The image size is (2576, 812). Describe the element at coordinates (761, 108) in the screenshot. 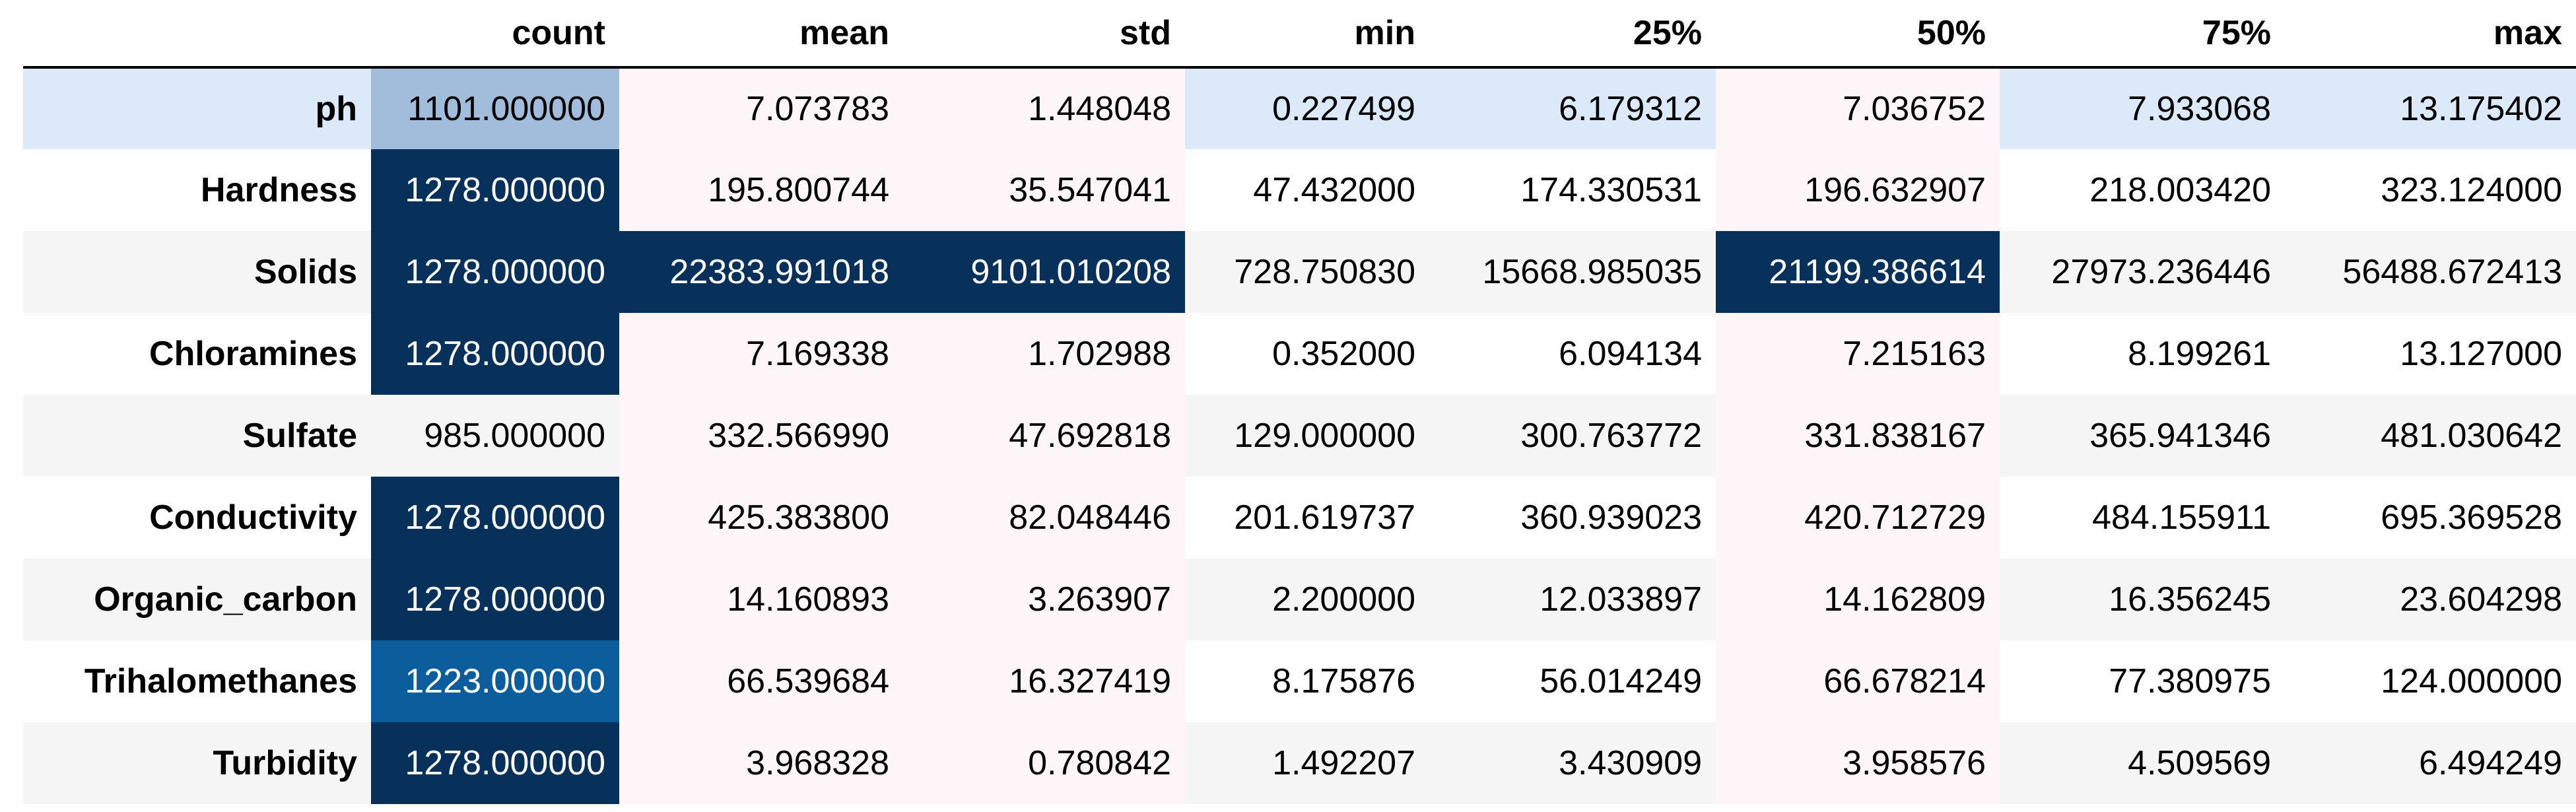

I see `table-cell: 7.073783` at that location.